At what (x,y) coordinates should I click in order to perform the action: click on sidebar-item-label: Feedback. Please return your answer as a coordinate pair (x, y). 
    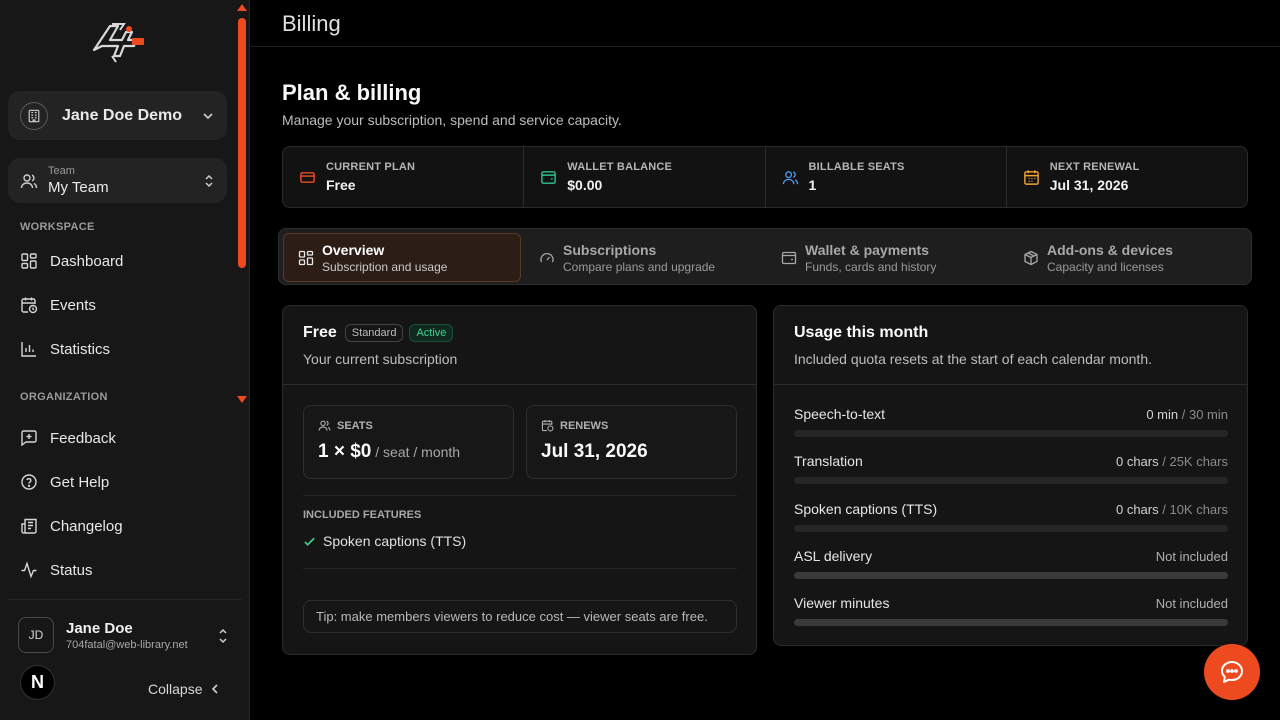
    Looking at the image, I should click on (83, 438).